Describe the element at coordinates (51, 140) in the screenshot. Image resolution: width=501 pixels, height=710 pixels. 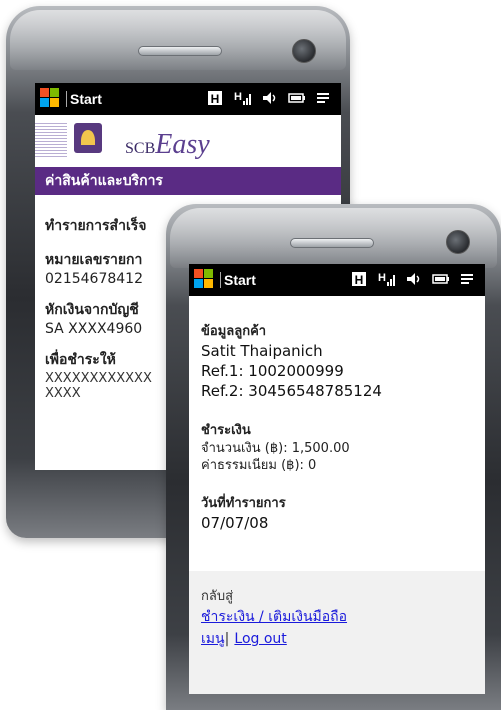
I see `decorative-stripes` at that location.